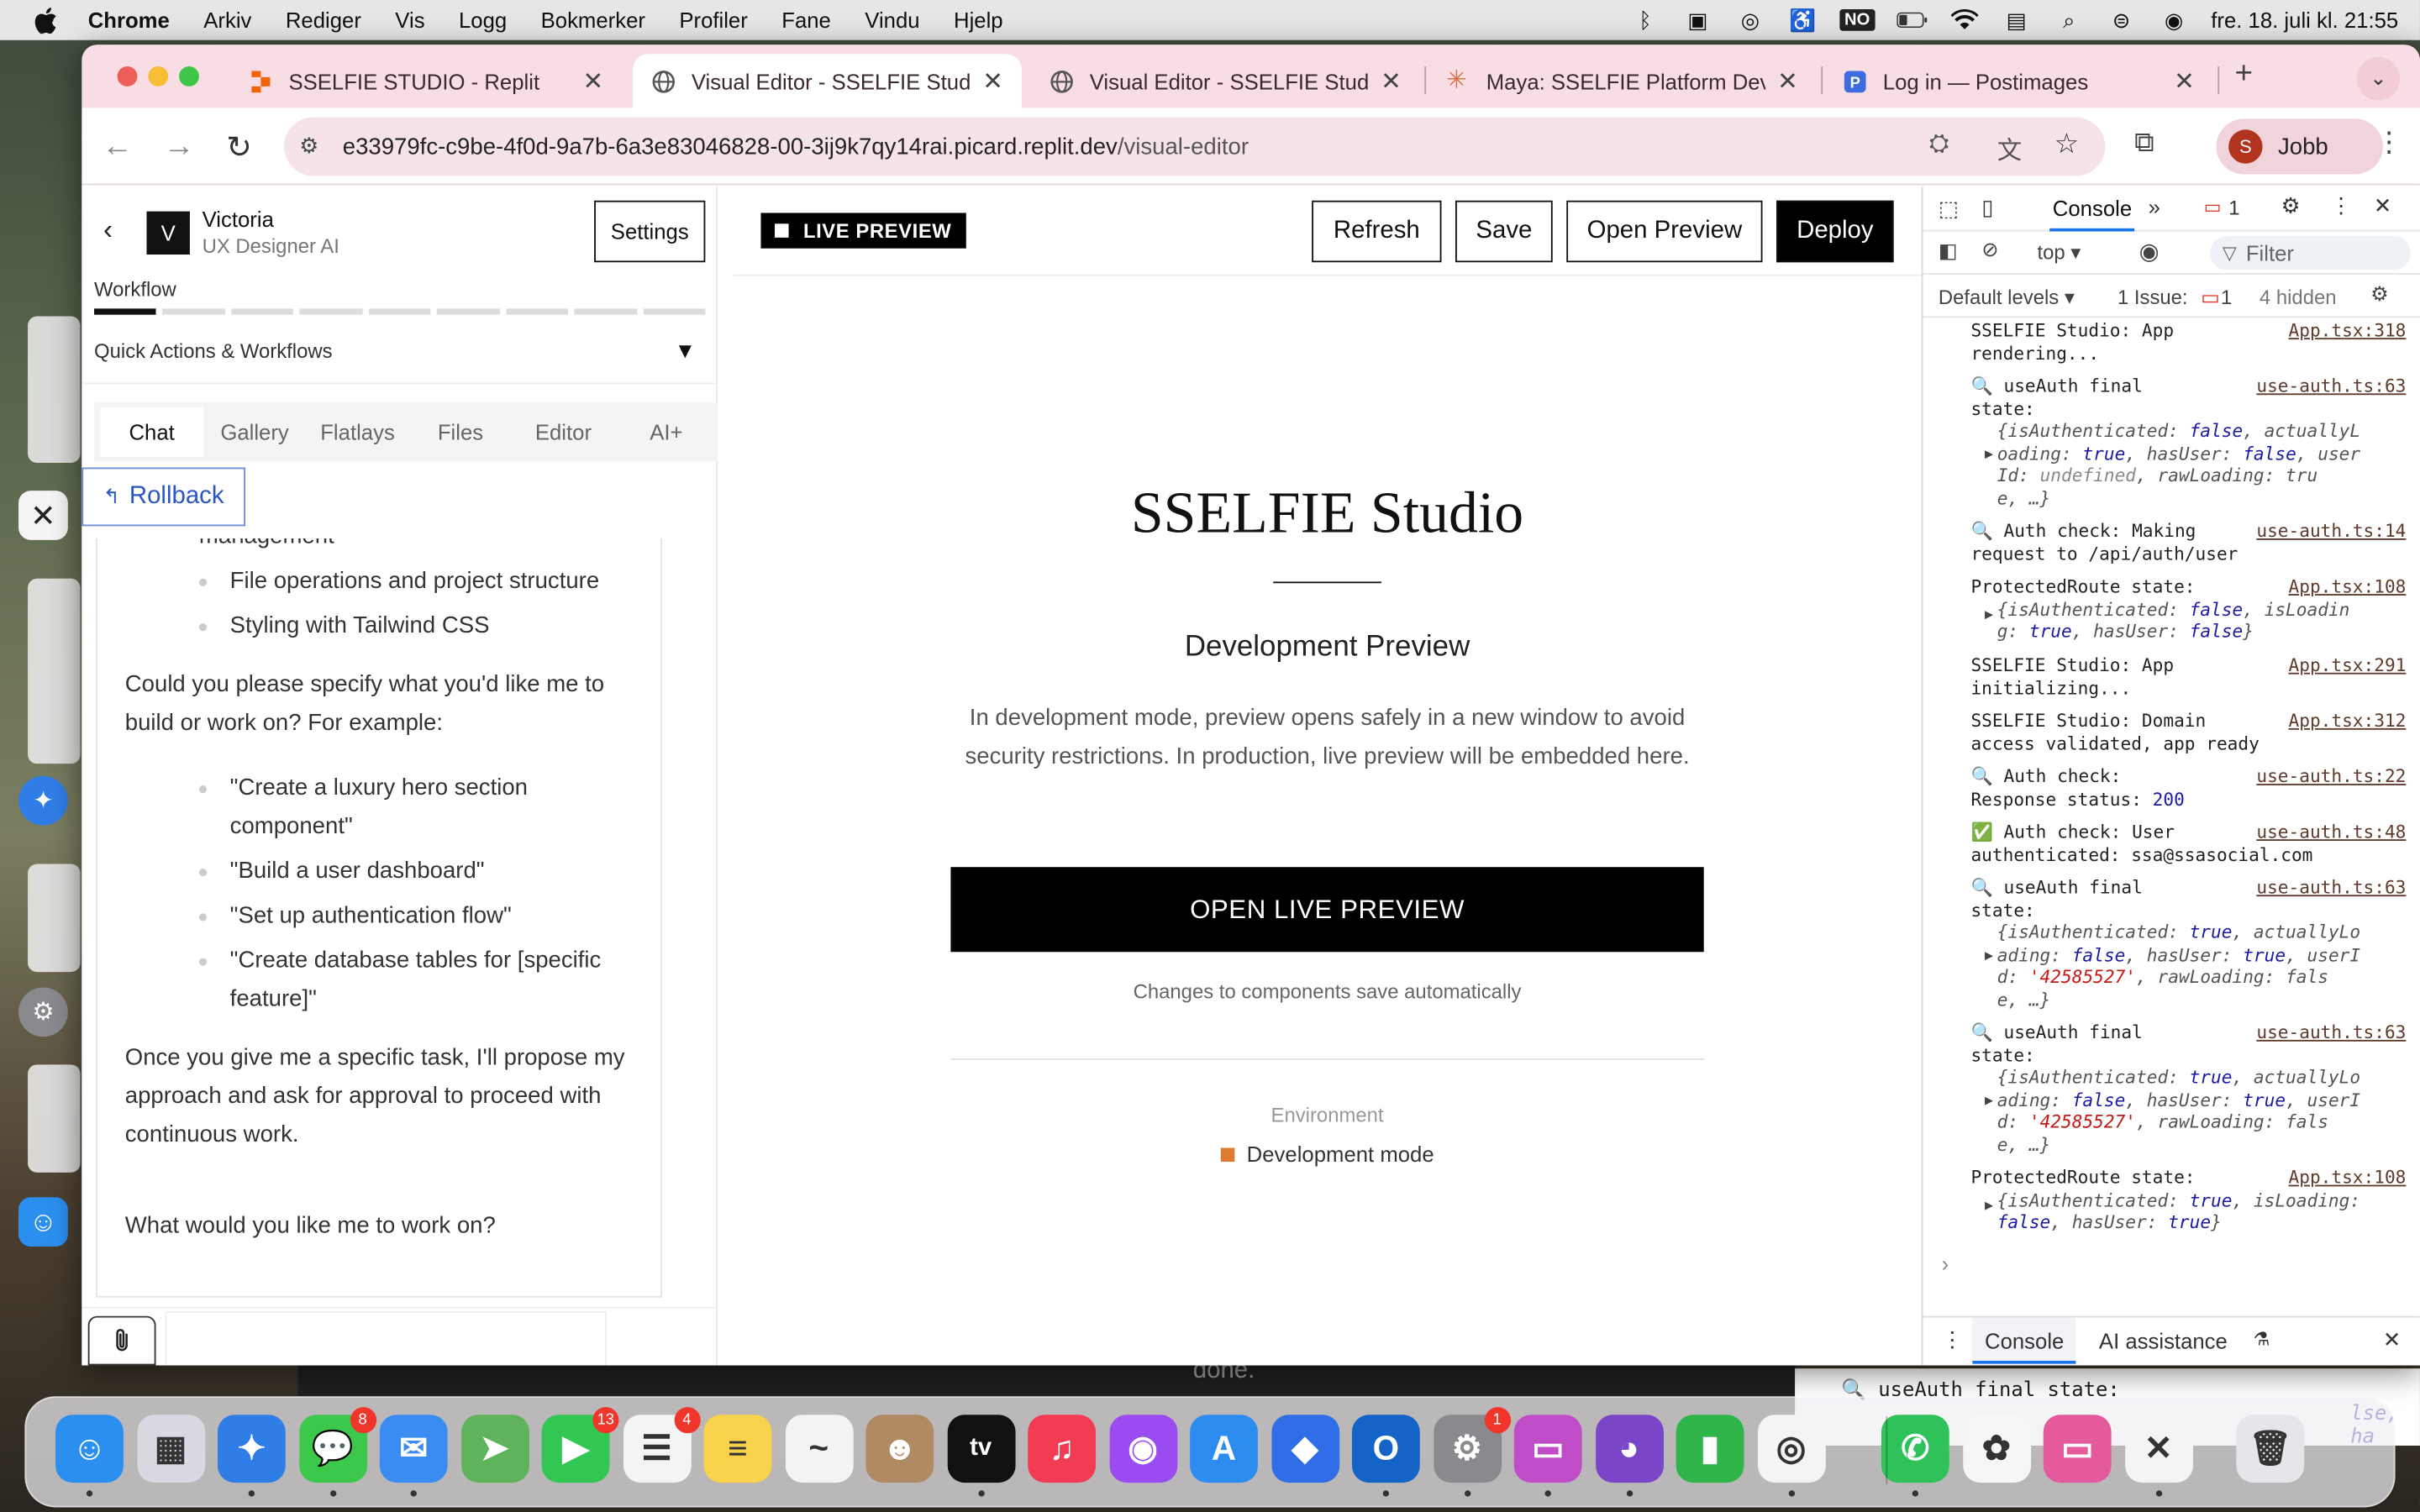 This screenshot has width=2420, height=1512. I want to click on maps-icon: ➤, so click(495, 1449).